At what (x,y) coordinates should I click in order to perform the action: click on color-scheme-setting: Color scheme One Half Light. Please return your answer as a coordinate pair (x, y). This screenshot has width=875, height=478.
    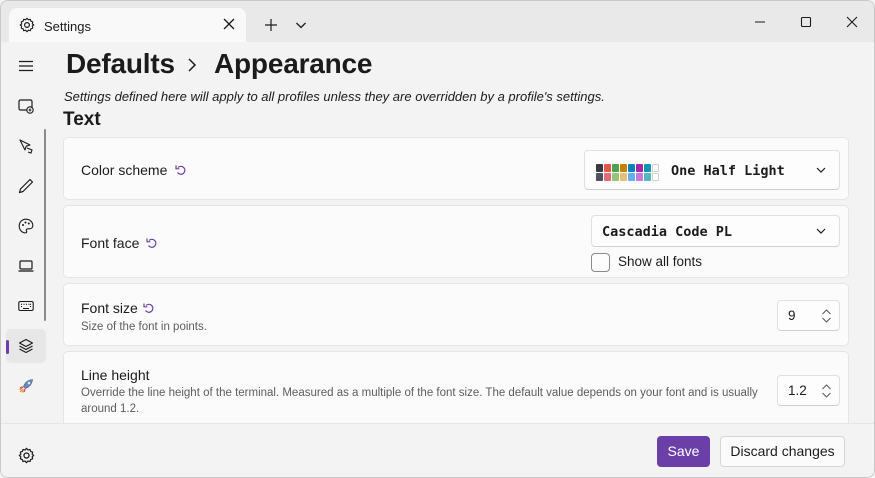
    Looking at the image, I should click on (456, 168).